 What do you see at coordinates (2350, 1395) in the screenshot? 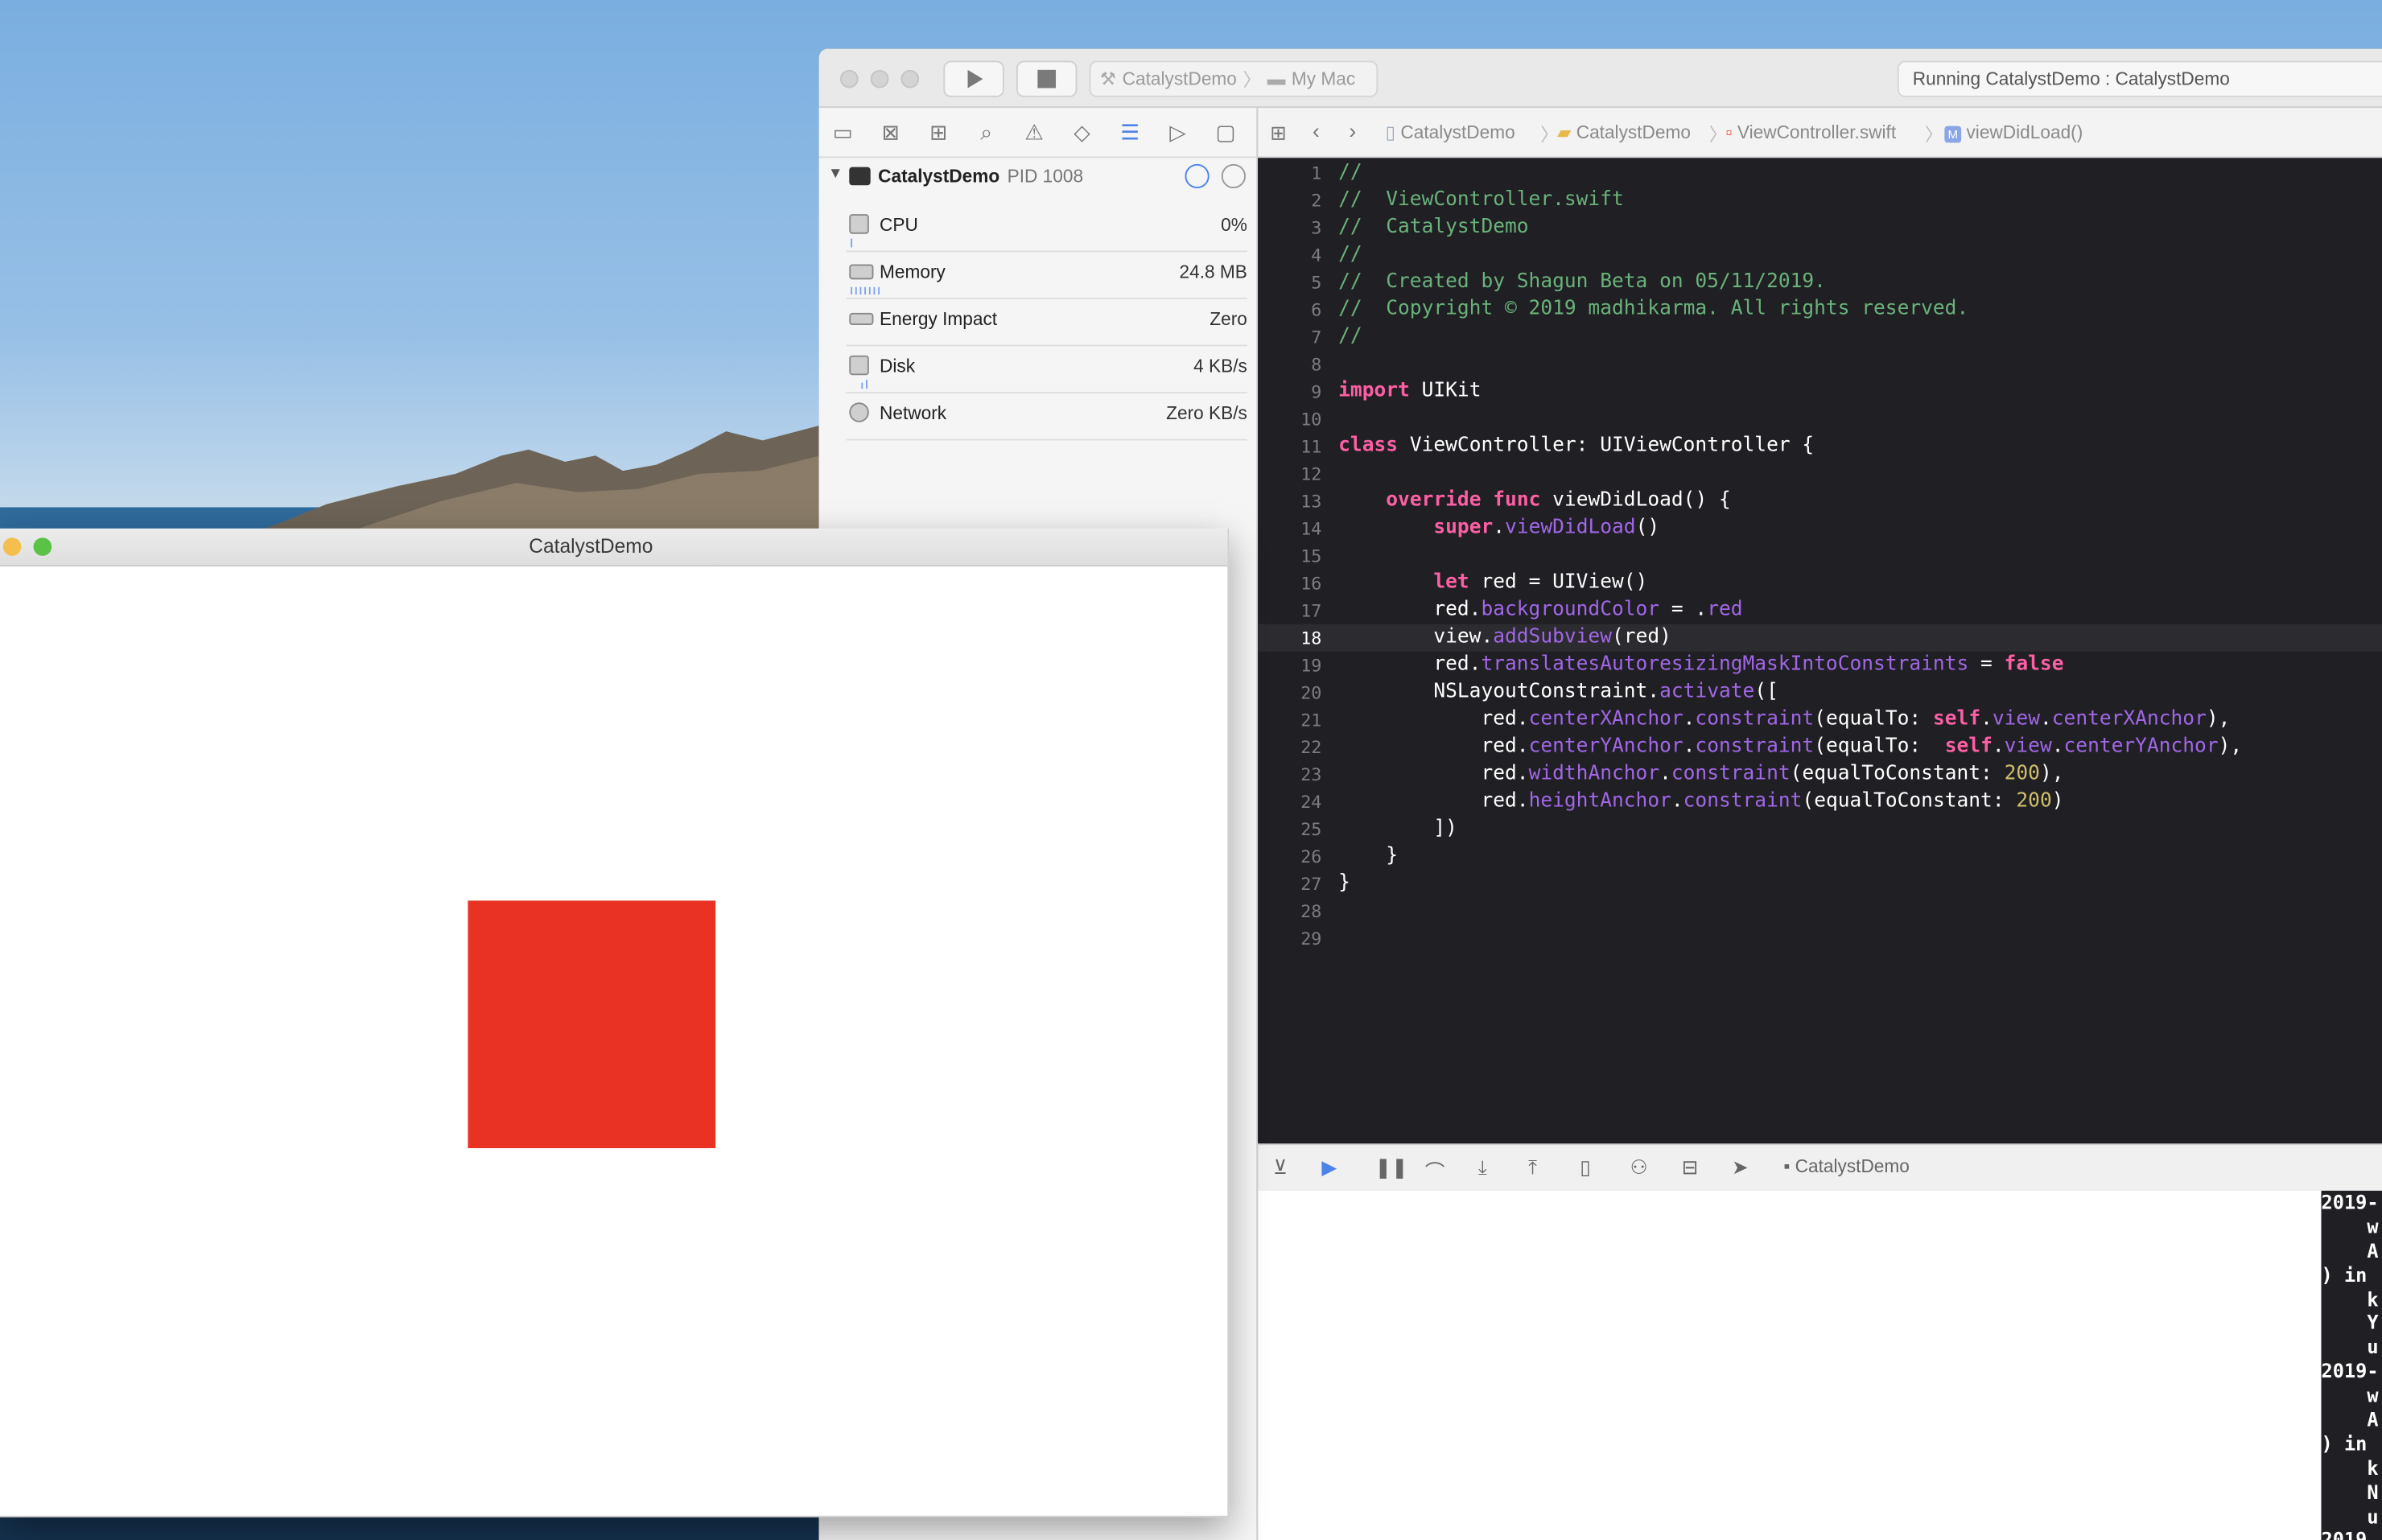
I see `console-line: w` at bounding box center [2350, 1395].